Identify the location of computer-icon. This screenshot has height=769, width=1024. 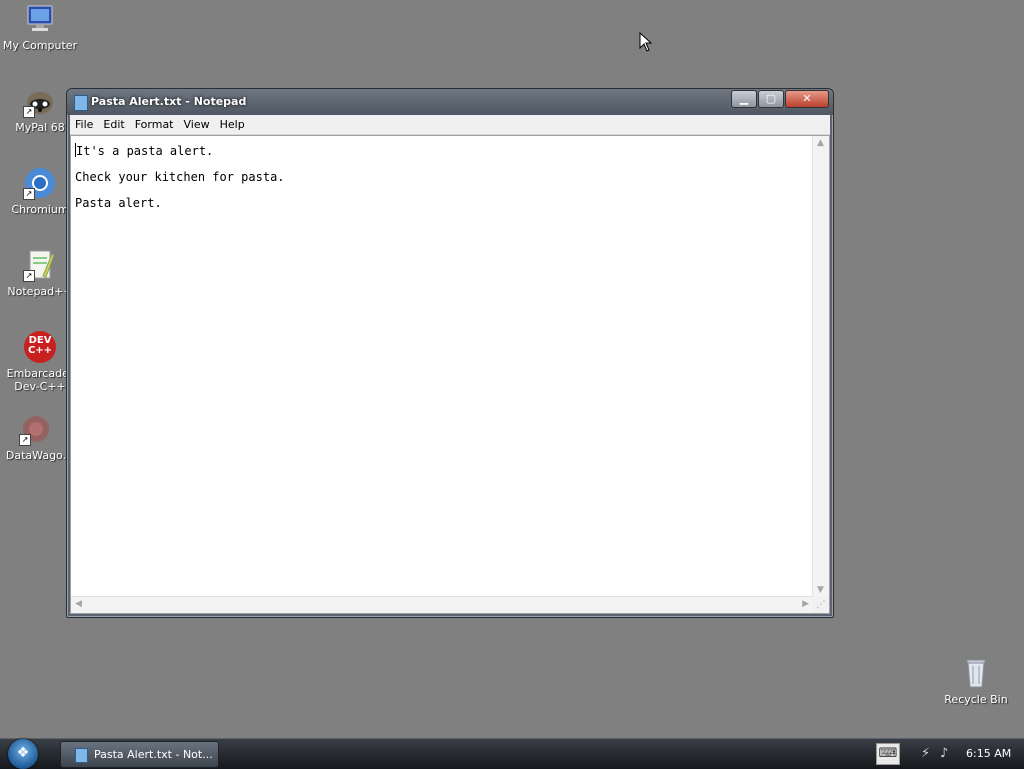
(40, 19).